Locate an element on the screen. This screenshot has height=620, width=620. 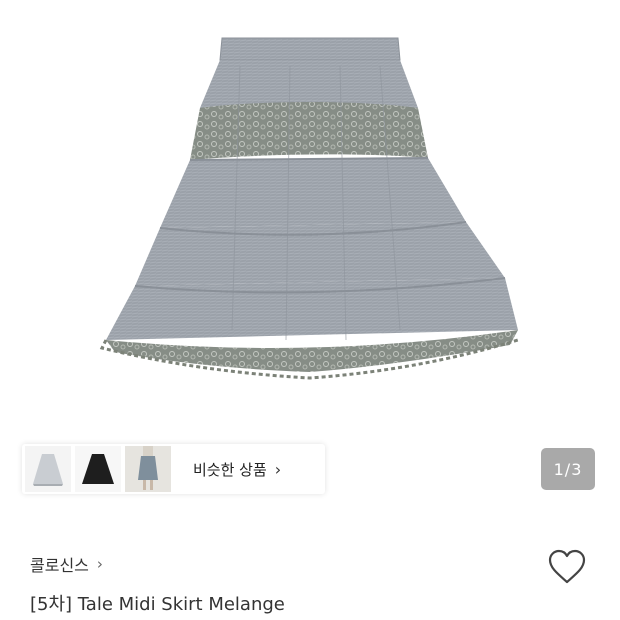
page-total: 3 is located at coordinates (577, 469).